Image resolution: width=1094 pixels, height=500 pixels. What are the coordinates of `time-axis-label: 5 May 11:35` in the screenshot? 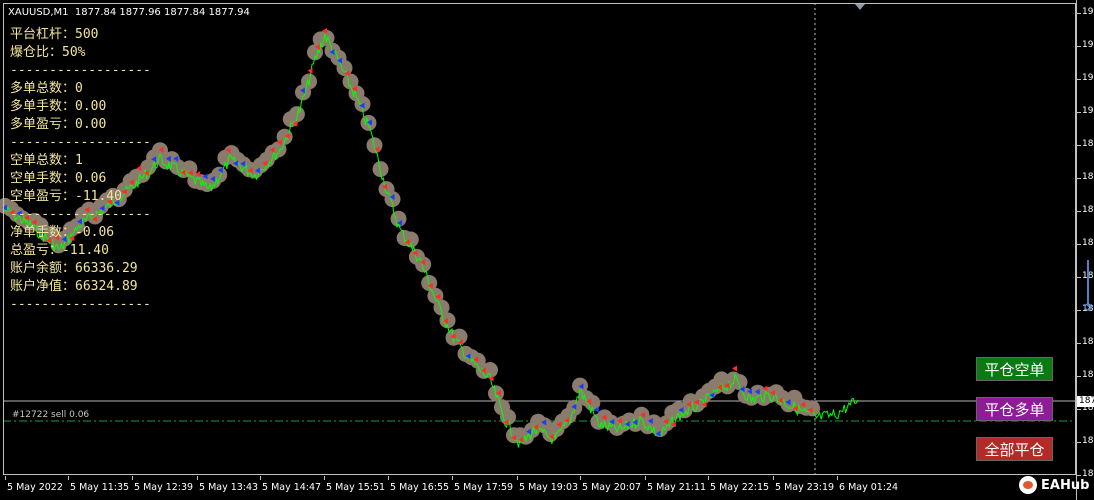 It's located at (100, 487).